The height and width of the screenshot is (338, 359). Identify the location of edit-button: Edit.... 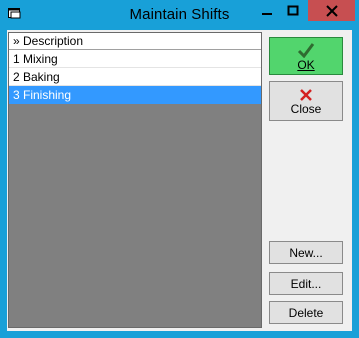
(306, 283).